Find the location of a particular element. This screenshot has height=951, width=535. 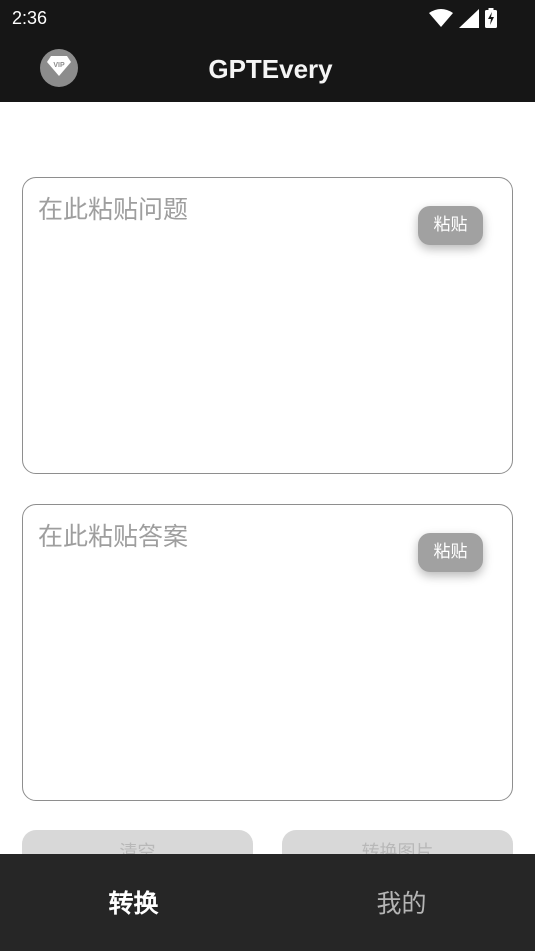

question-placeholder: 在此粘贴问题 is located at coordinates (113, 209).